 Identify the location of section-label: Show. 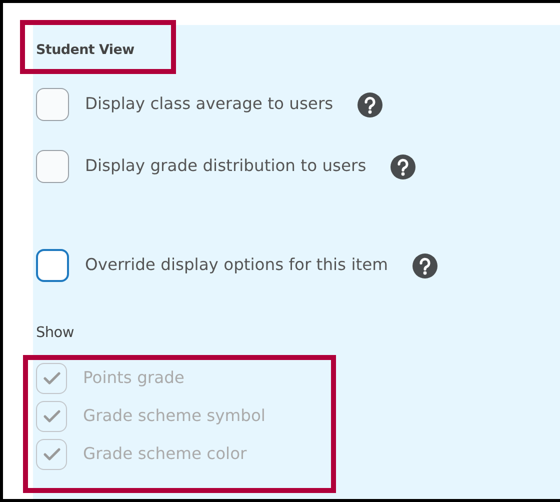
(55, 333).